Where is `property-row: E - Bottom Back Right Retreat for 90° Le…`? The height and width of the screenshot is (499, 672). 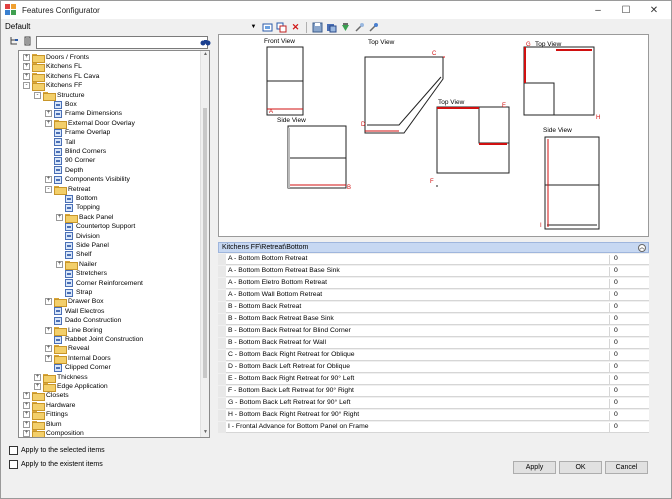
property-row: E - Bottom Back Right Retreat for 90° Le… is located at coordinates (433, 379).